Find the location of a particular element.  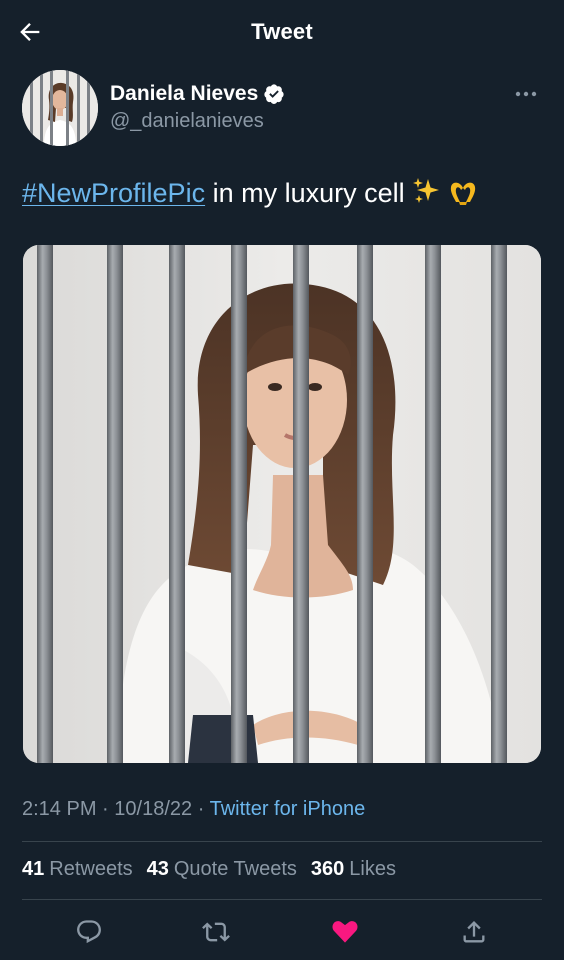

share-icon is located at coordinates (474, 932).